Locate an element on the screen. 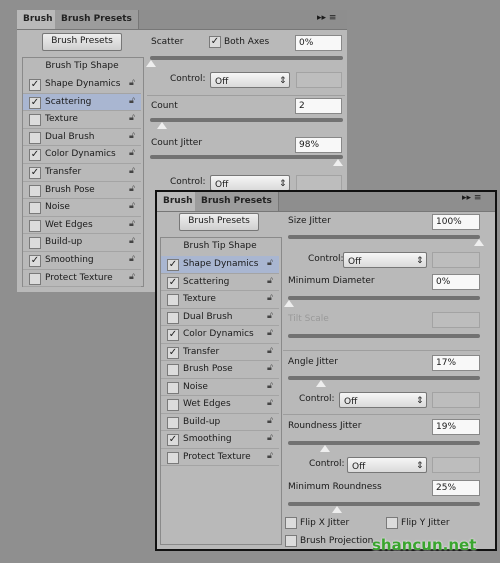 The image size is (500, 563). tilt-scale-slider is located at coordinates (384, 336).